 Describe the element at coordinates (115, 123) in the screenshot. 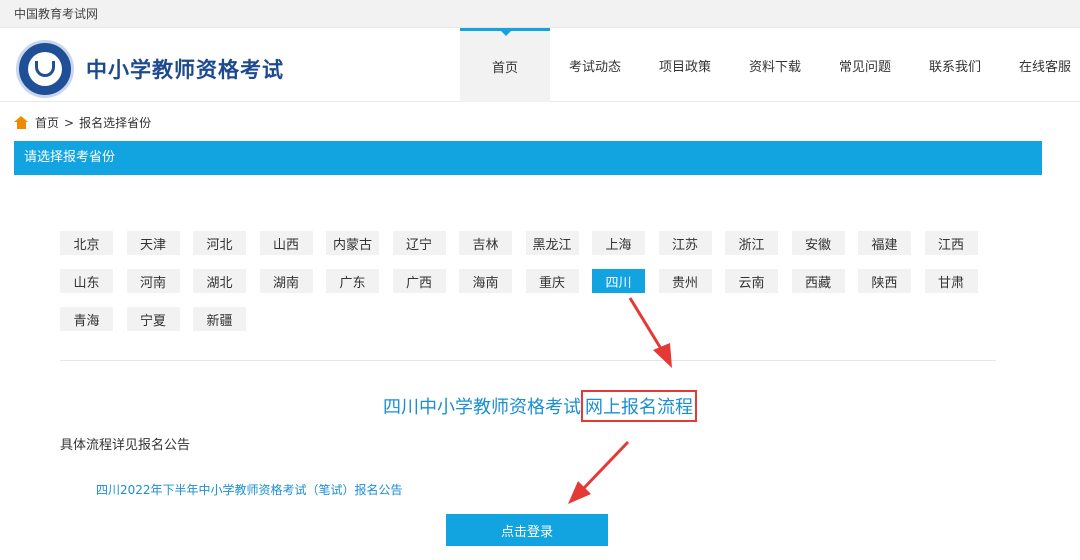

I see `breadcrumb-current: 报名选择省份` at that location.